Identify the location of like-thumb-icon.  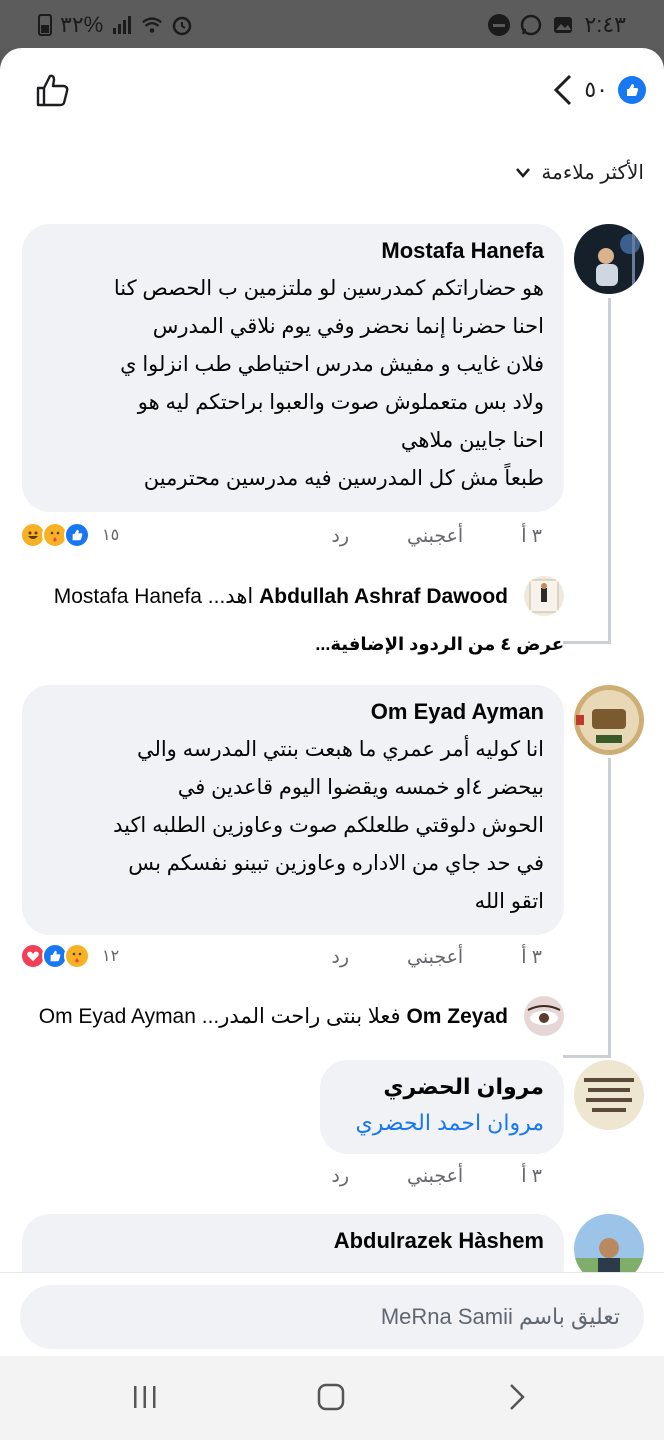
(52, 90).